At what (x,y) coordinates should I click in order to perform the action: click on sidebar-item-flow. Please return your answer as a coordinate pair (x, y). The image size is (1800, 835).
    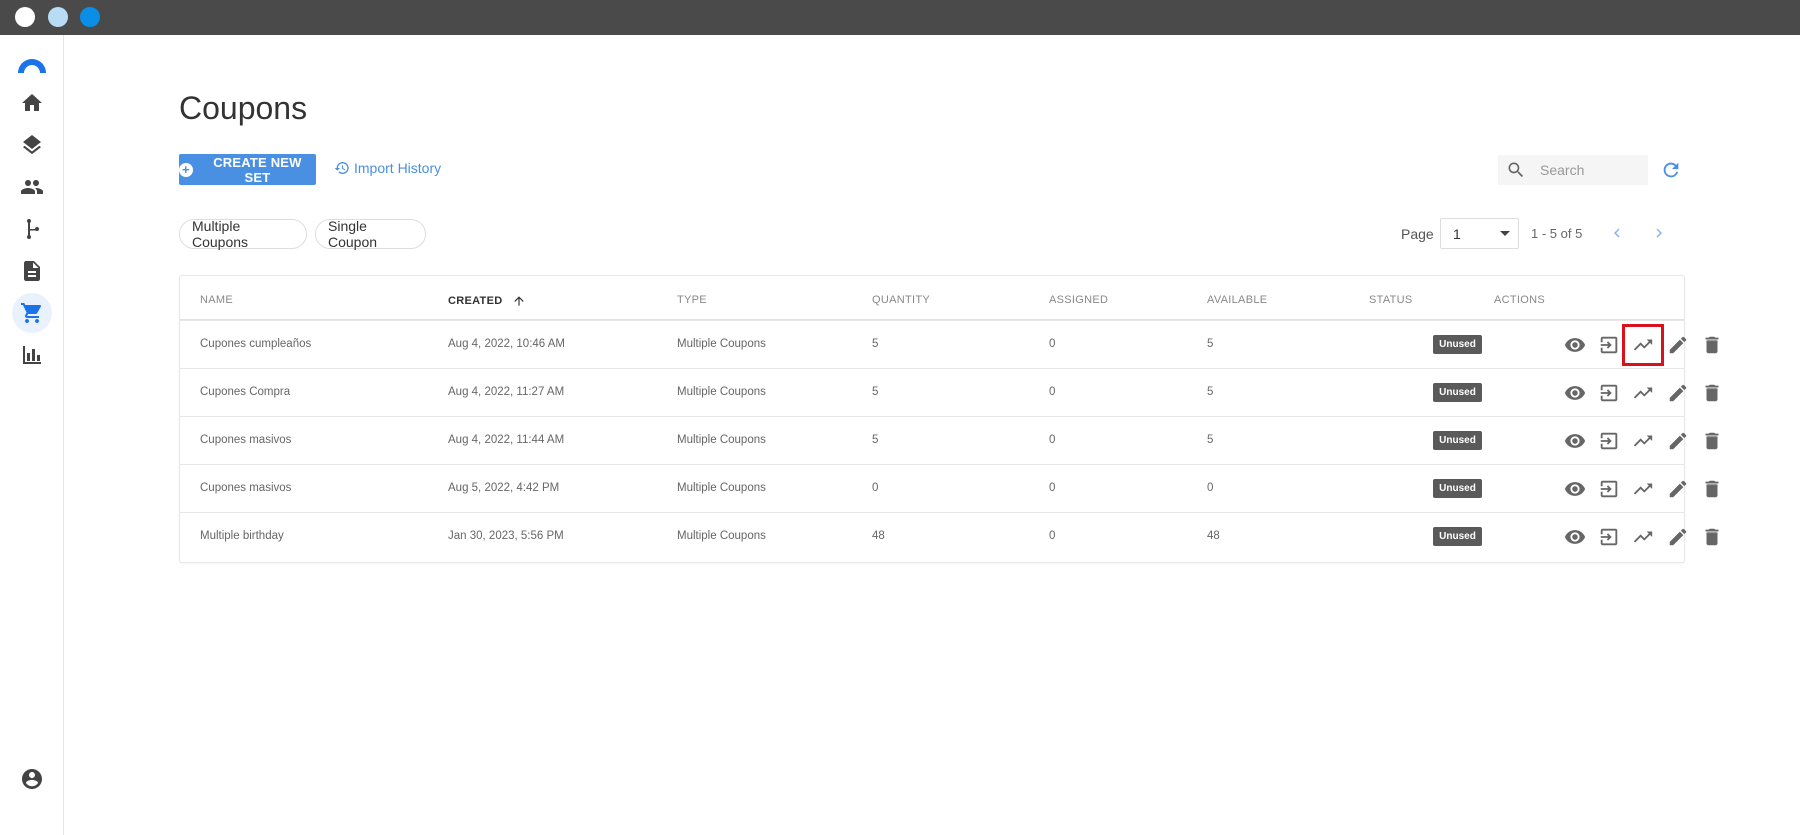
    Looking at the image, I should click on (32, 229).